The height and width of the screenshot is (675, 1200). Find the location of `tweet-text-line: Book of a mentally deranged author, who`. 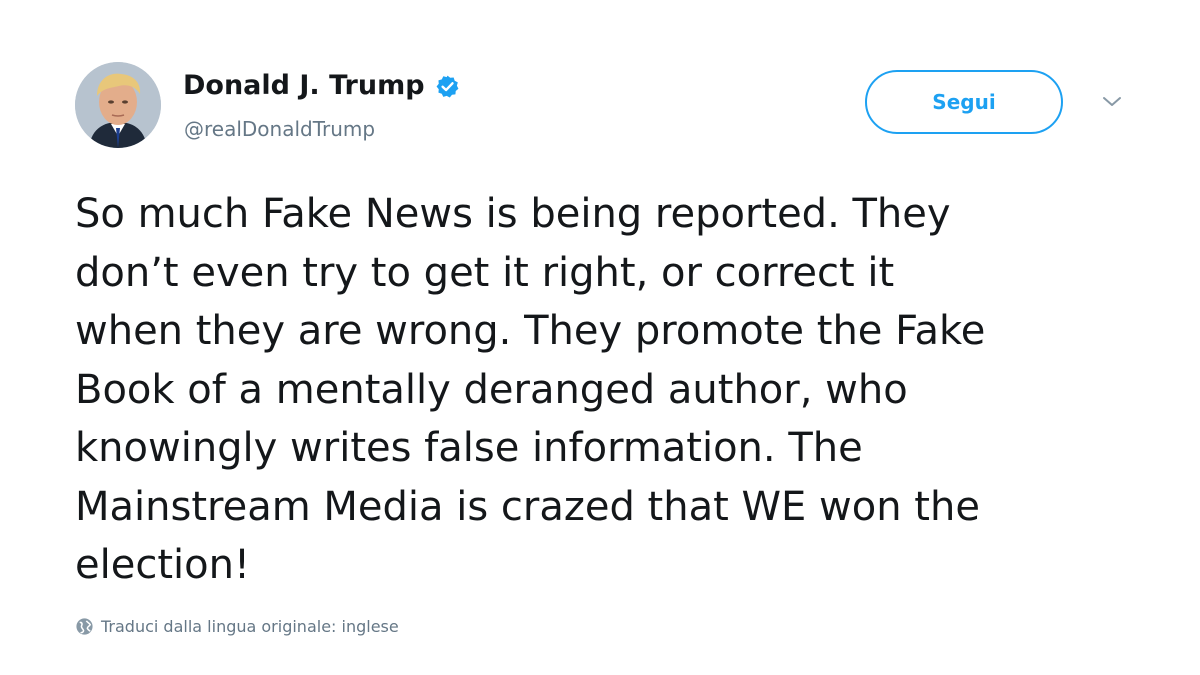

tweet-text-line: Book of a mentally deranged author, who is located at coordinates (491, 389).